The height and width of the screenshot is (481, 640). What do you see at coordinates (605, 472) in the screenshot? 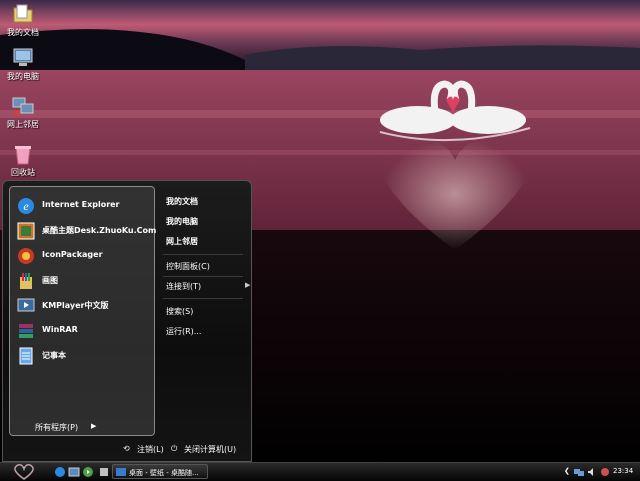
I see `tray-app-icon` at bounding box center [605, 472].